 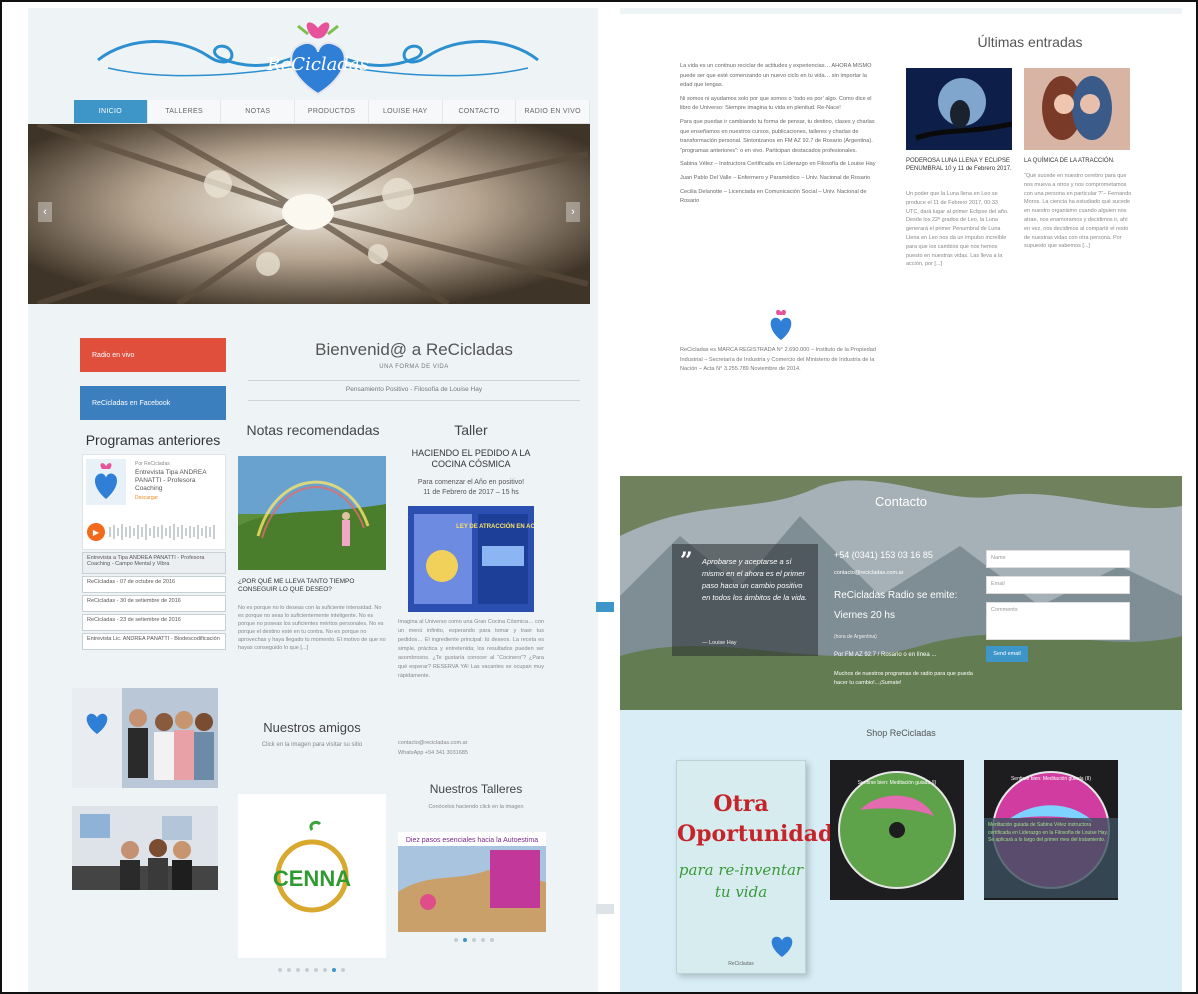 What do you see at coordinates (153, 355) in the screenshot?
I see `radio-en-vivo-button: Radio en vivo` at bounding box center [153, 355].